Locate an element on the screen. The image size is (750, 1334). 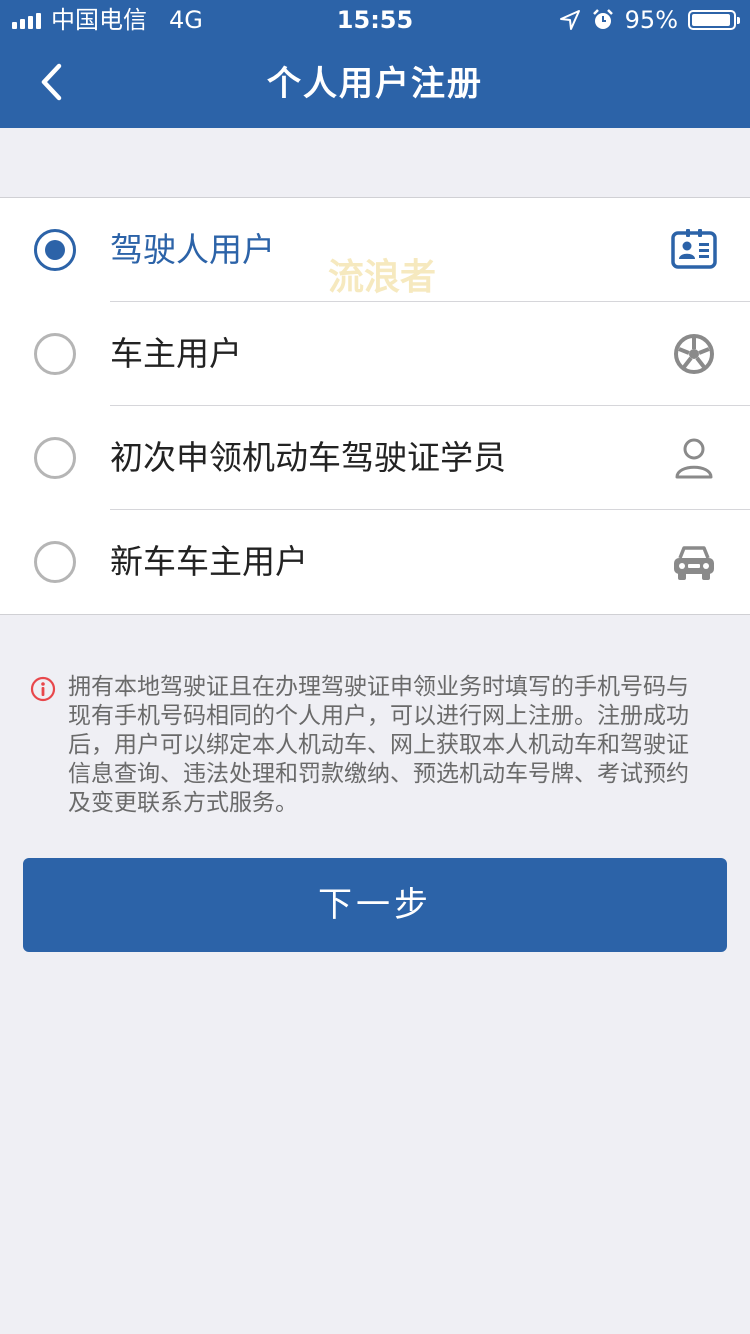
status-bar: 中国电信 4G 15:55 95% is located at coordinates (375, 20).